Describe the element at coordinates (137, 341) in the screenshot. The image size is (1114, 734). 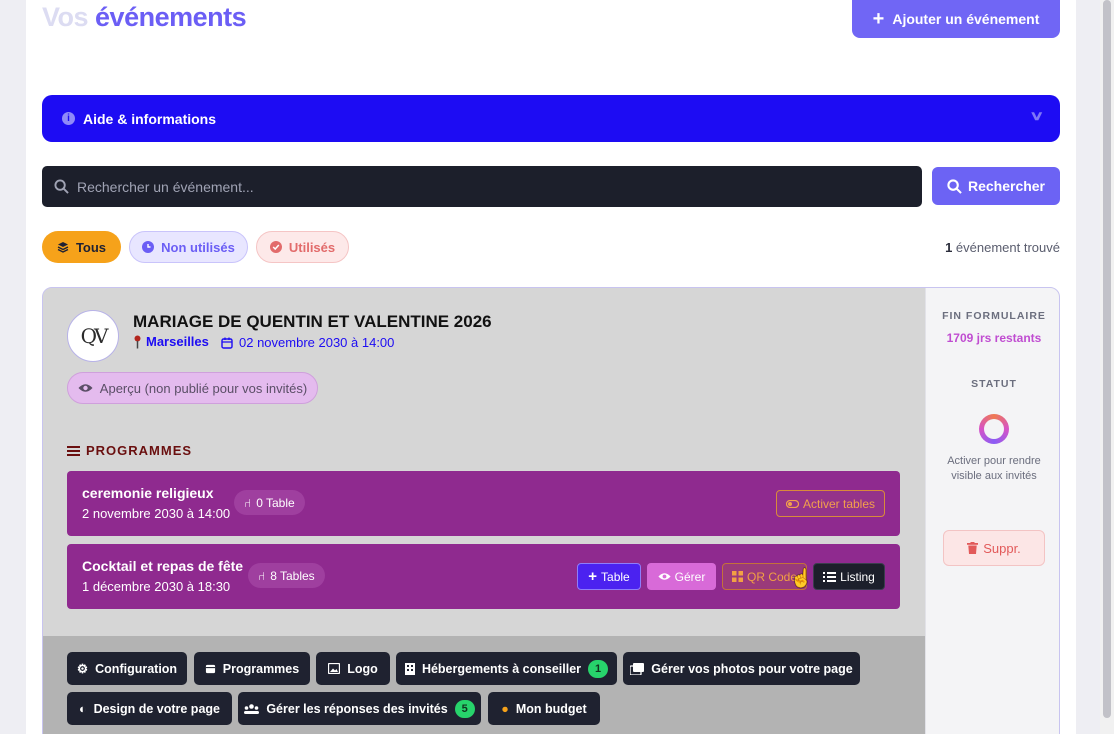
I see `pin-icon` at that location.